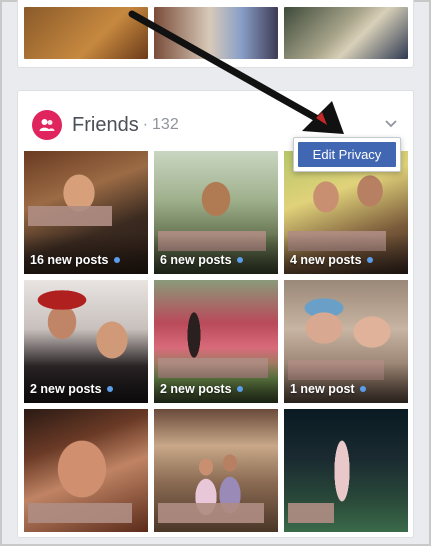  What do you see at coordinates (391, 123) in the screenshot?
I see `chevron-down-icon` at bounding box center [391, 123].